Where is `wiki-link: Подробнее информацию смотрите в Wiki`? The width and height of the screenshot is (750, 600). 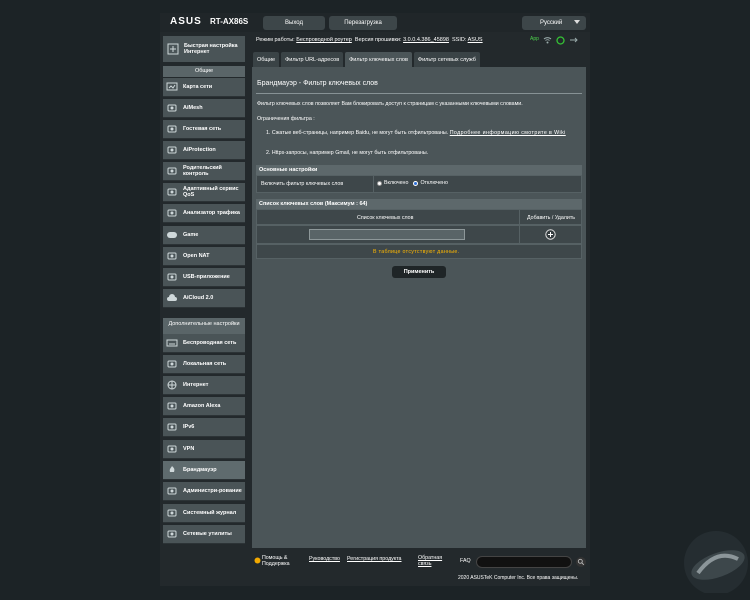 wiki-link: Подробнее информацию смотрите в Wiki is located at coordinates (508, 133).